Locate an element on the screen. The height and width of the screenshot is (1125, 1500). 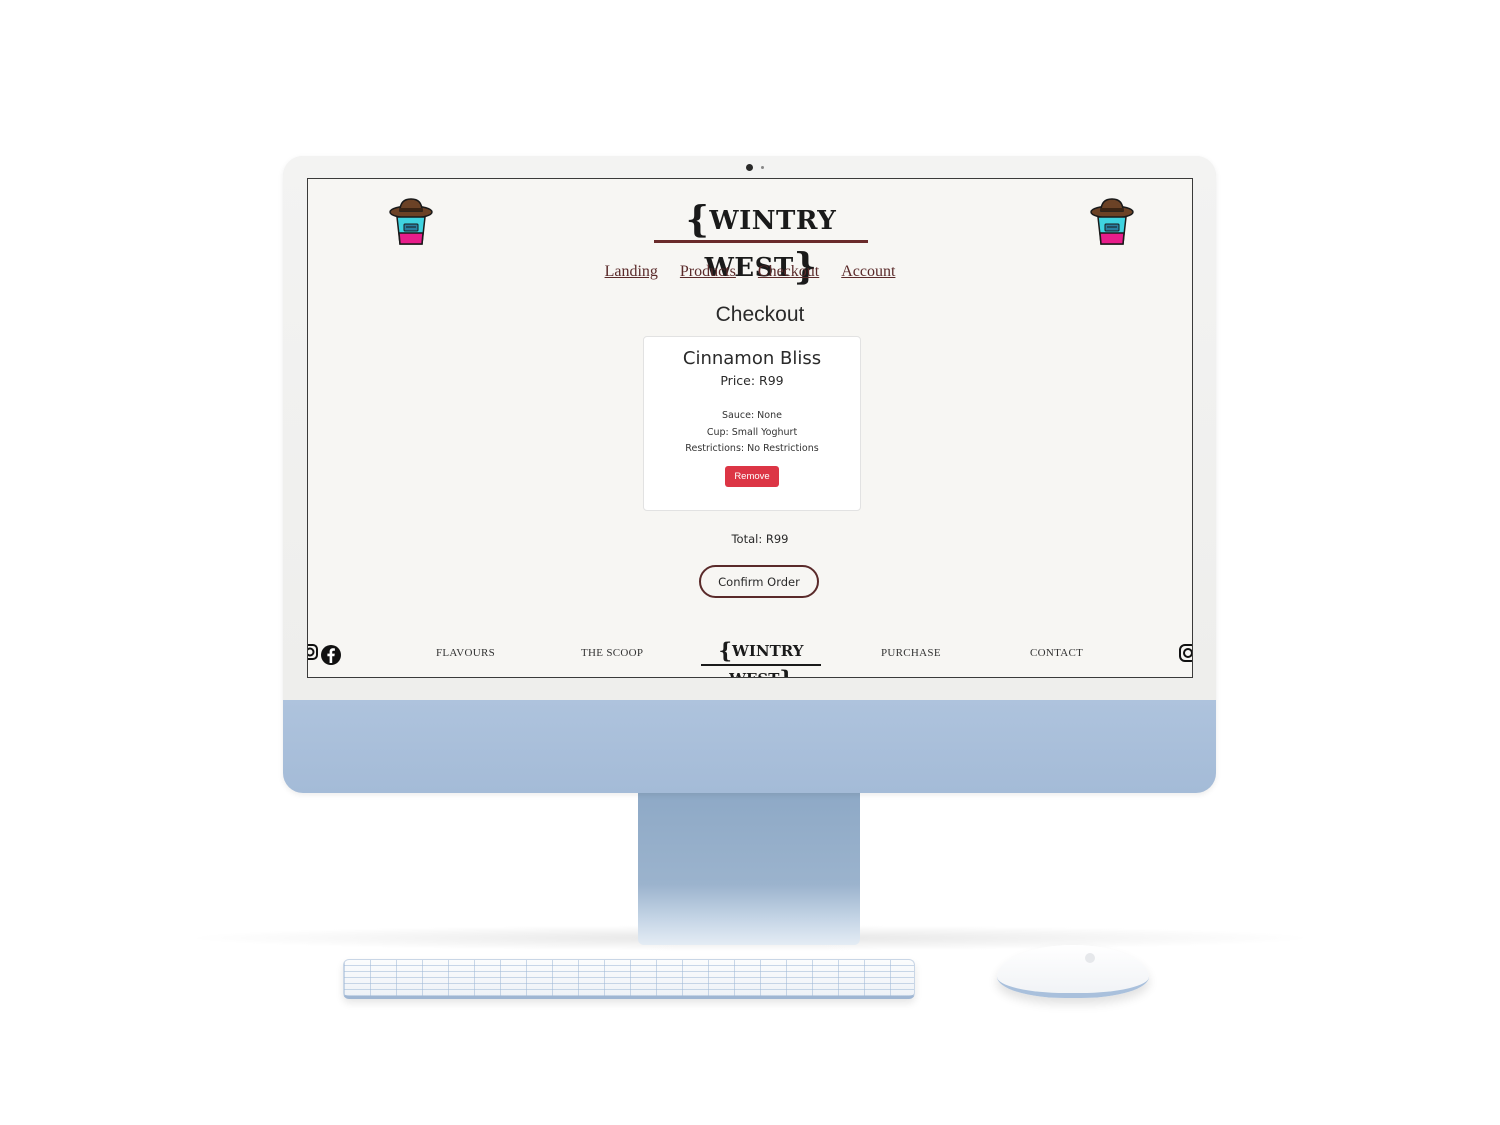
footer-link-contact: CONTACT is located at coordinates (1056, 653).